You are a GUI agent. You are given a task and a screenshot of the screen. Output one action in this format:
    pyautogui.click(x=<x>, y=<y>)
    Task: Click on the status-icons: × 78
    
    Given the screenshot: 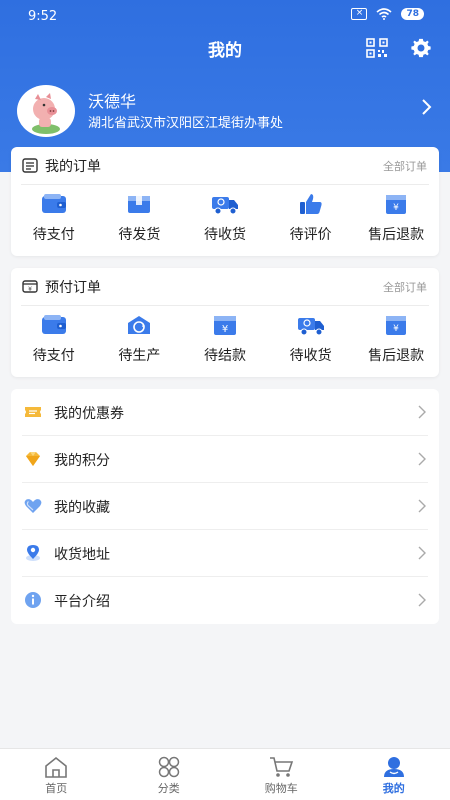 What is the action you would take?
    pyautogui.click(x=387, y=14)
    